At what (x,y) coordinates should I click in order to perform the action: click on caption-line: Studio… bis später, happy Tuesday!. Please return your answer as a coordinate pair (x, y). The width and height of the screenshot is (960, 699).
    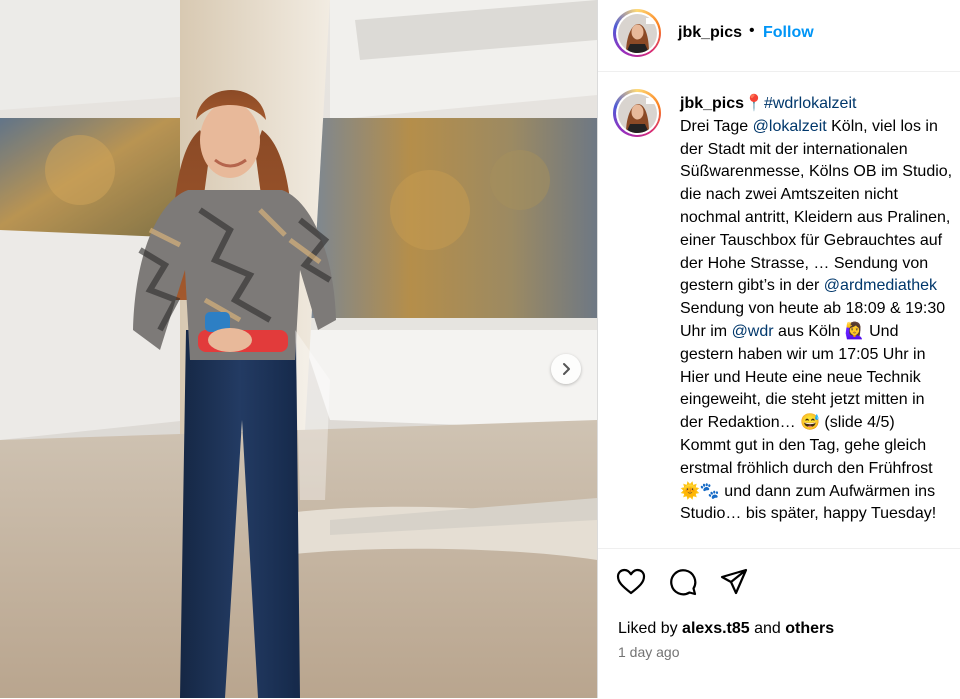
    Looking at the image, I should click on (820, 514).